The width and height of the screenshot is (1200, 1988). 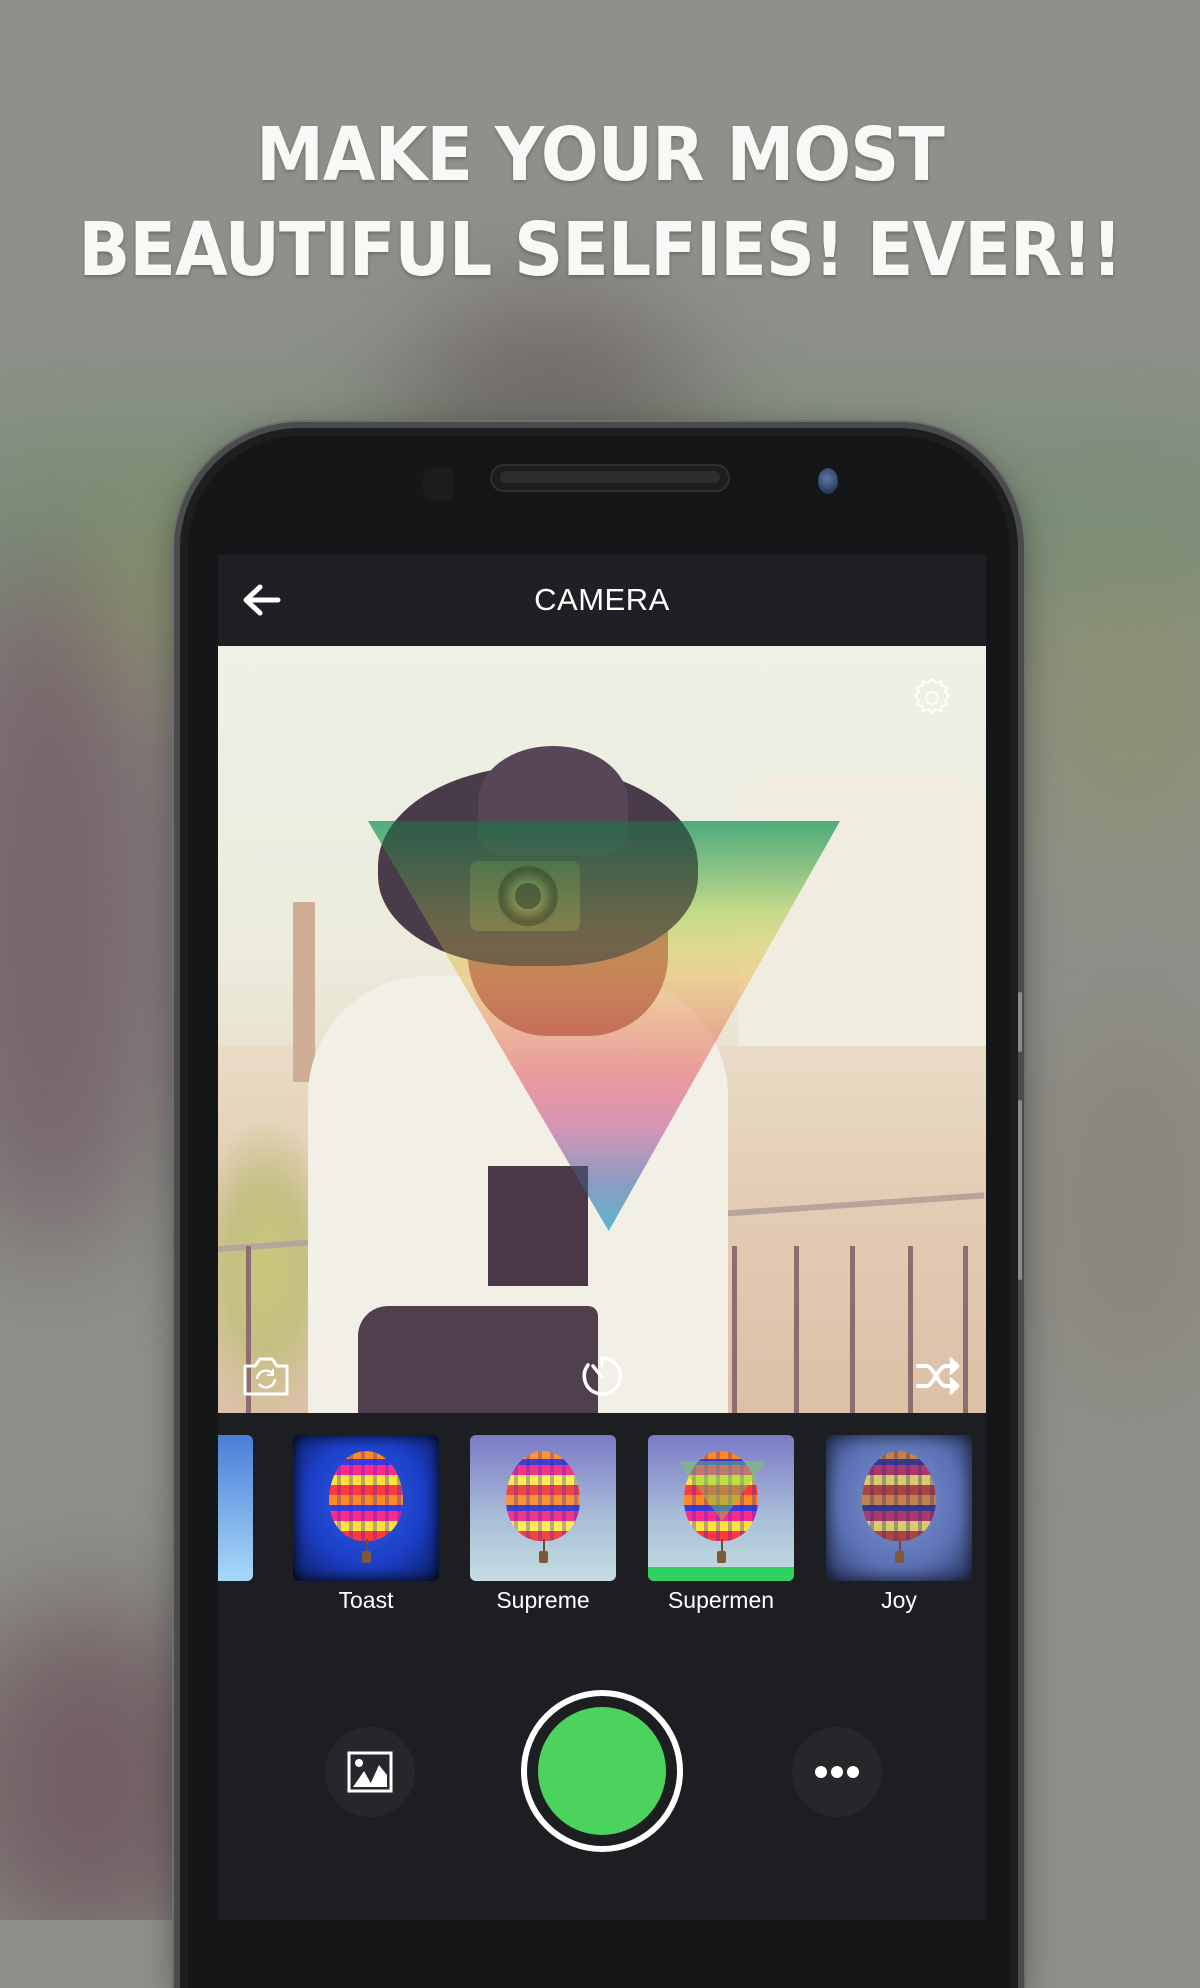 I want to click on app-bar: CAMERA, so click(x=602, y=600).